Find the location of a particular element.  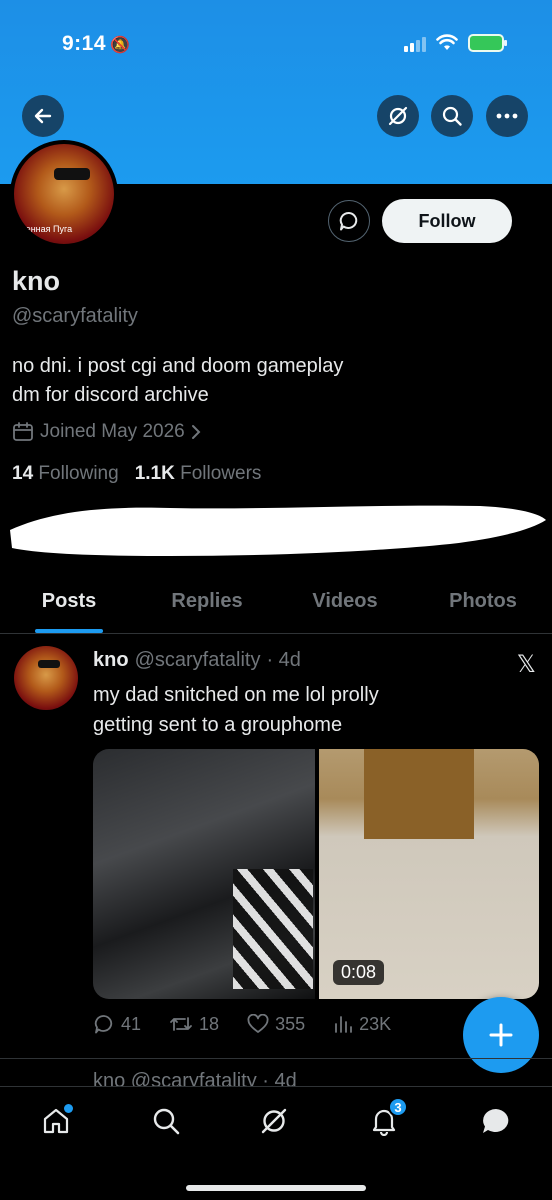

chevron-right-icon is located at coordinates (196, 432).